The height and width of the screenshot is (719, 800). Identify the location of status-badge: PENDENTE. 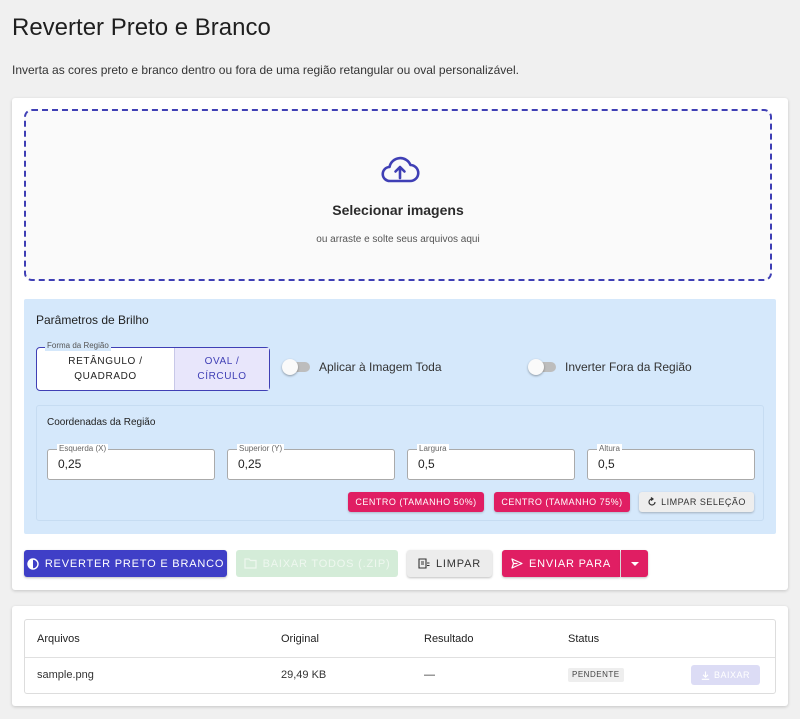
(596, 675).